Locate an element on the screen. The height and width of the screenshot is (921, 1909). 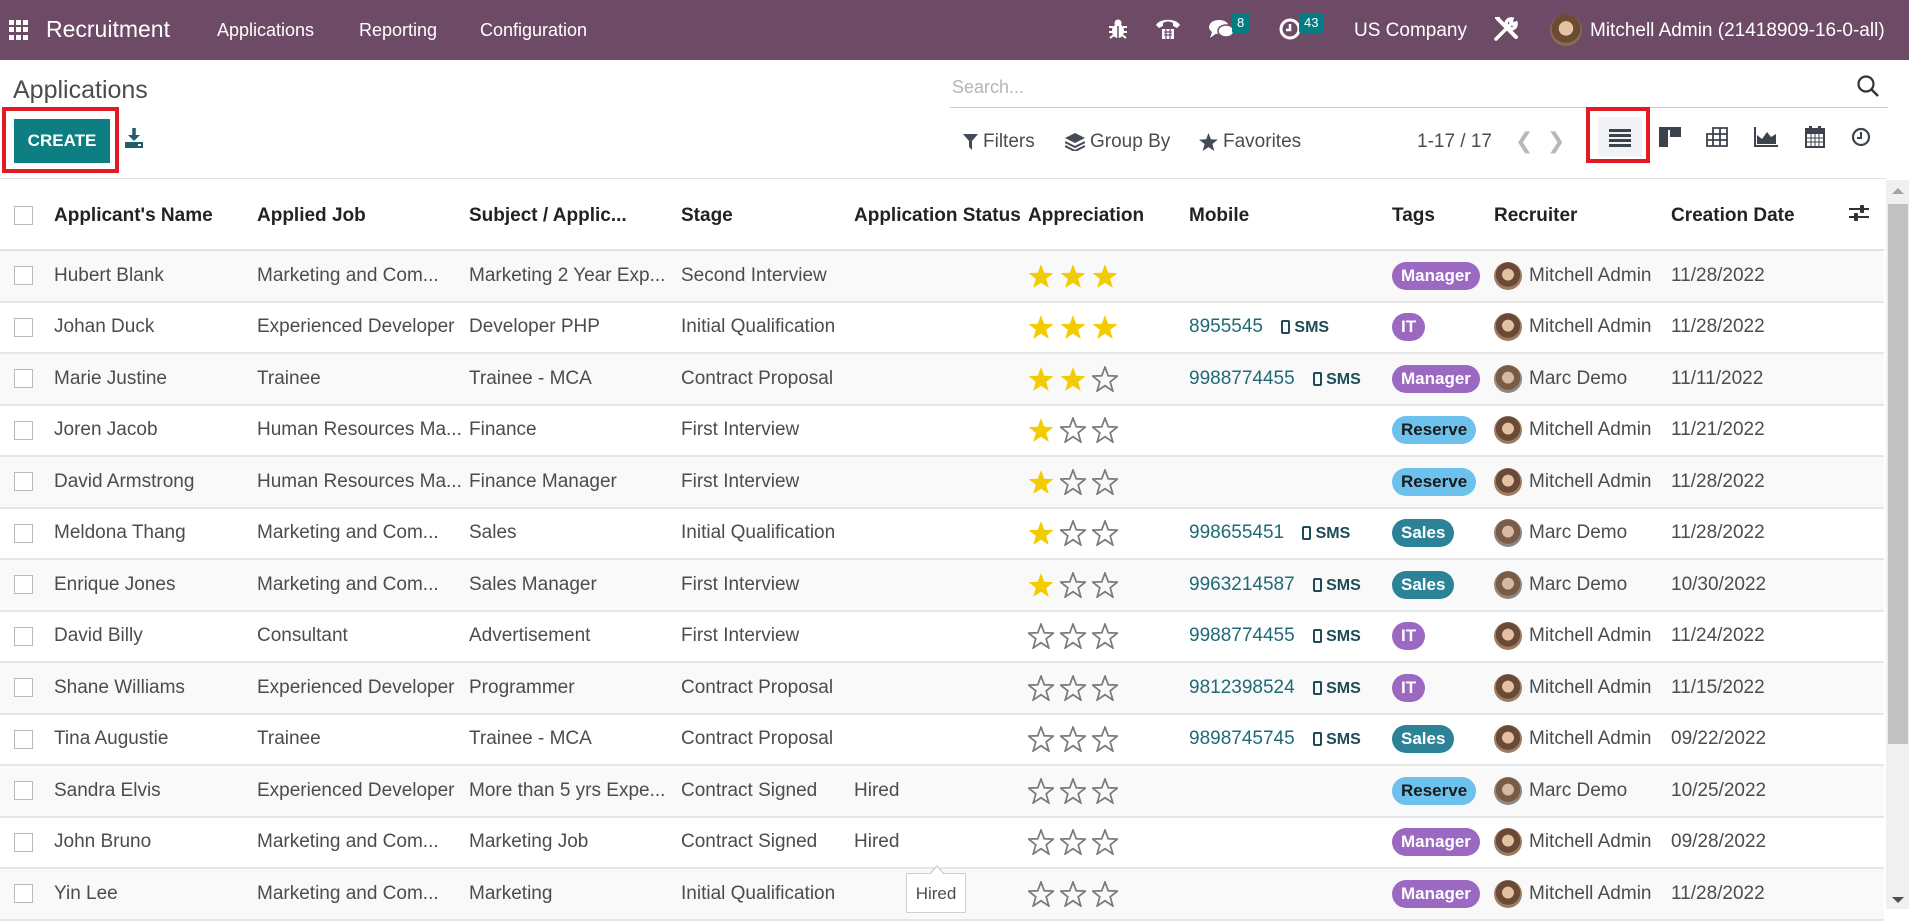
menu-reporting: Reporting is located at coordinates (398, 30).